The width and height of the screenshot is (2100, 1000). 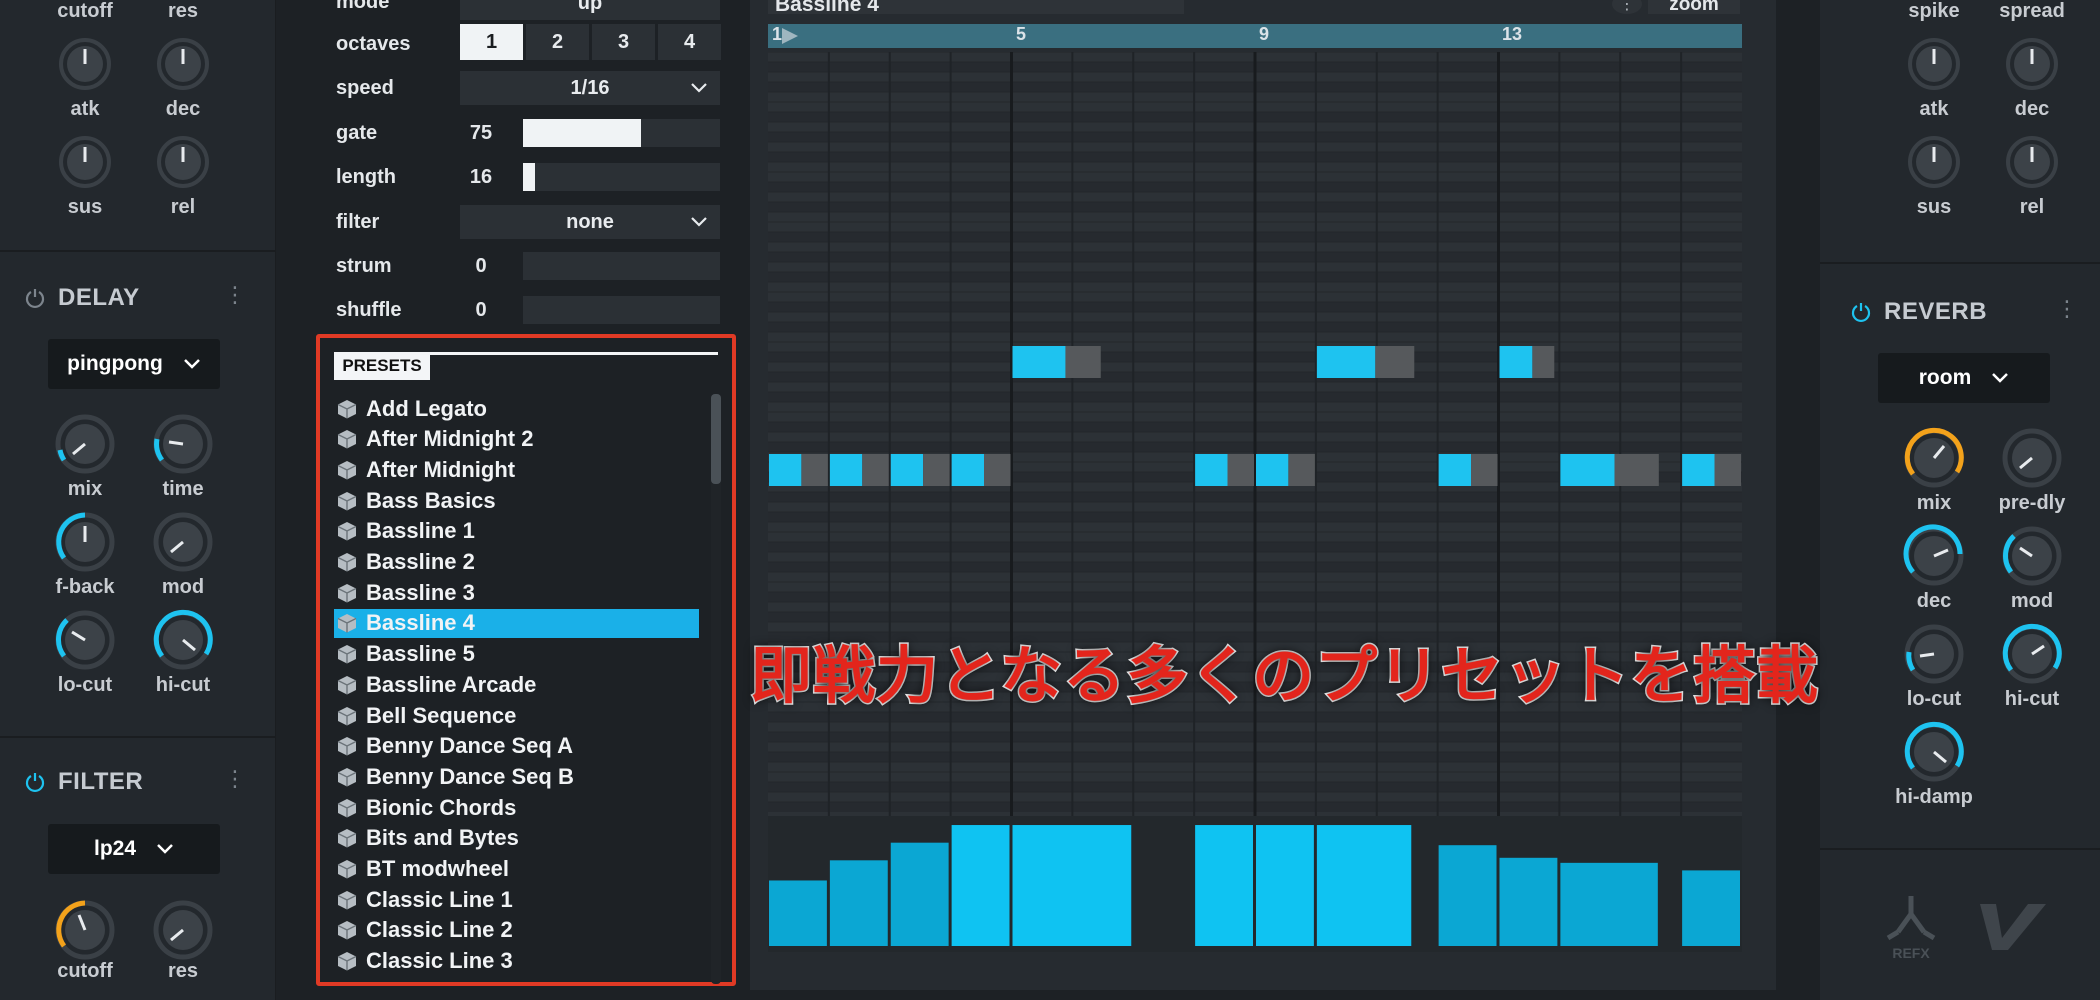 What do you see at coordinates (2067, 309) in the screenshot?
I see `reverb-menu-icon: ⋮` at bounding box center [2067, 309].